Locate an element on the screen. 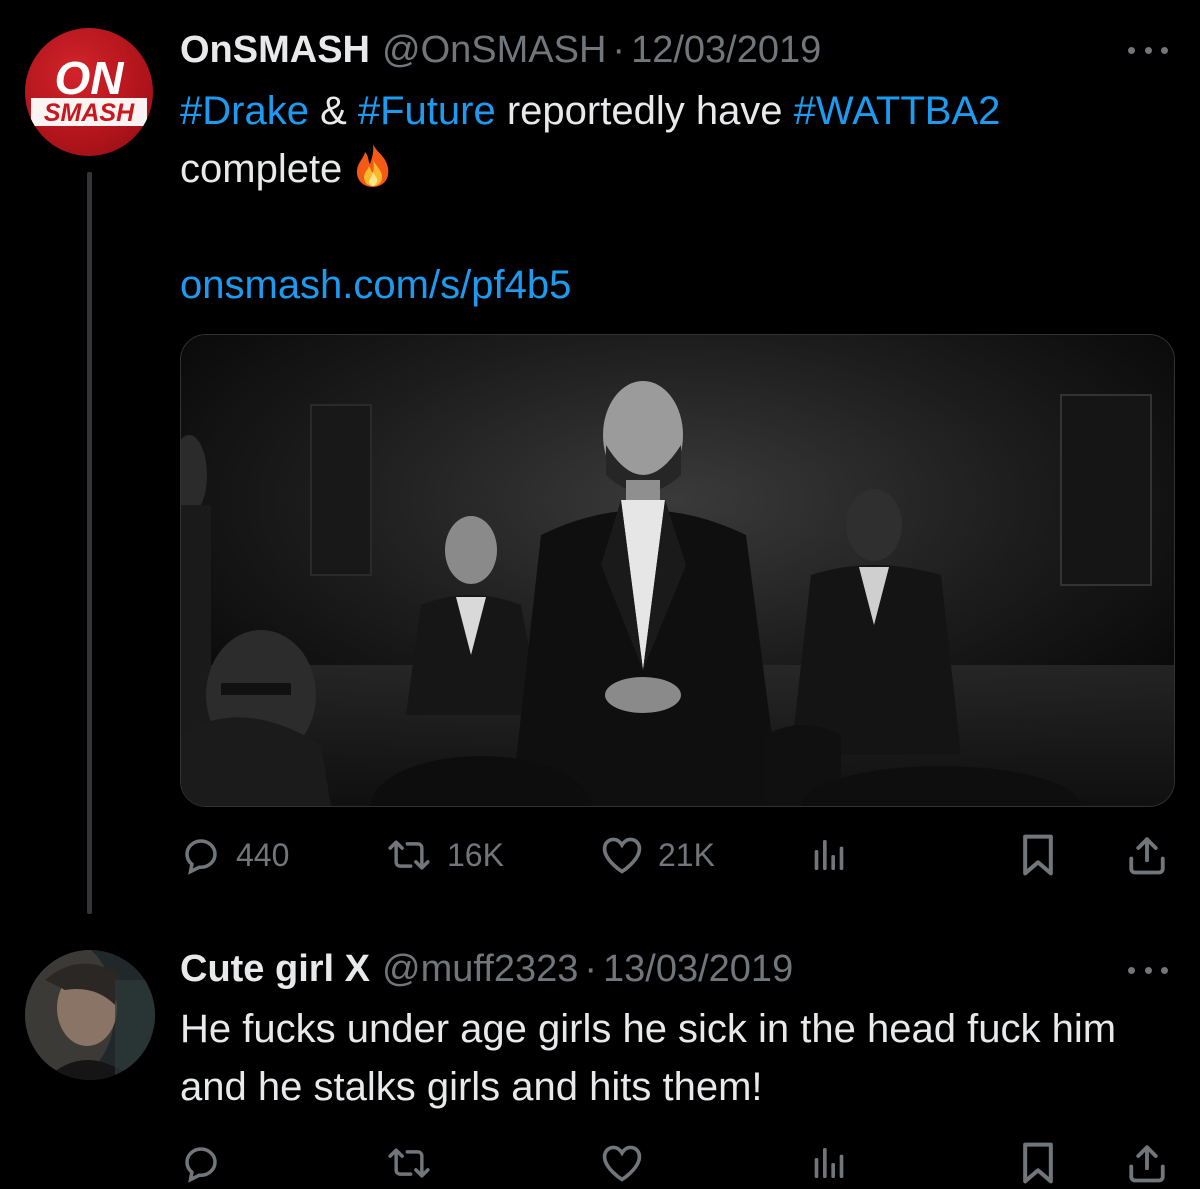 This screenshot has width=1200, height=1189. avatar-logo-bottom: SMASH is located at coordinates (89, 113).